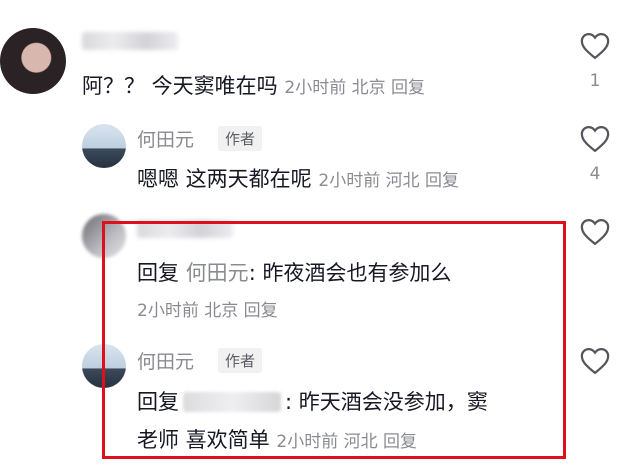 The height and width of the screenshot is (466, 640). I want to click on comment-meta: 2小时前 河北 回复, so click(388, 181).